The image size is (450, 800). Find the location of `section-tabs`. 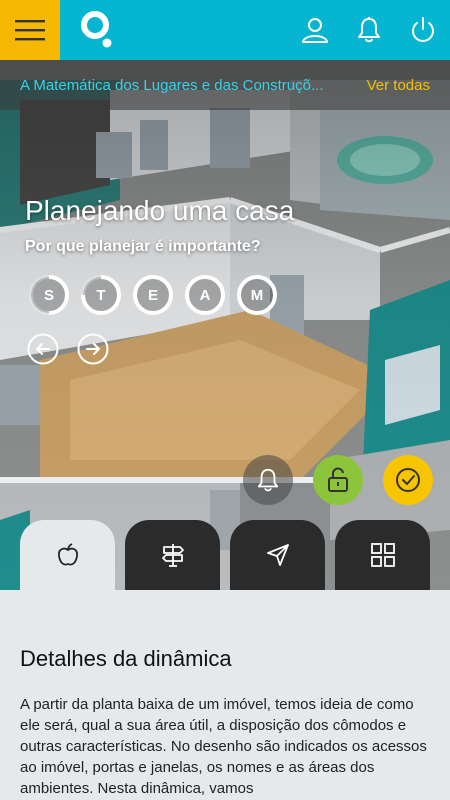

section-tabs is located at coordinates (225, 555).